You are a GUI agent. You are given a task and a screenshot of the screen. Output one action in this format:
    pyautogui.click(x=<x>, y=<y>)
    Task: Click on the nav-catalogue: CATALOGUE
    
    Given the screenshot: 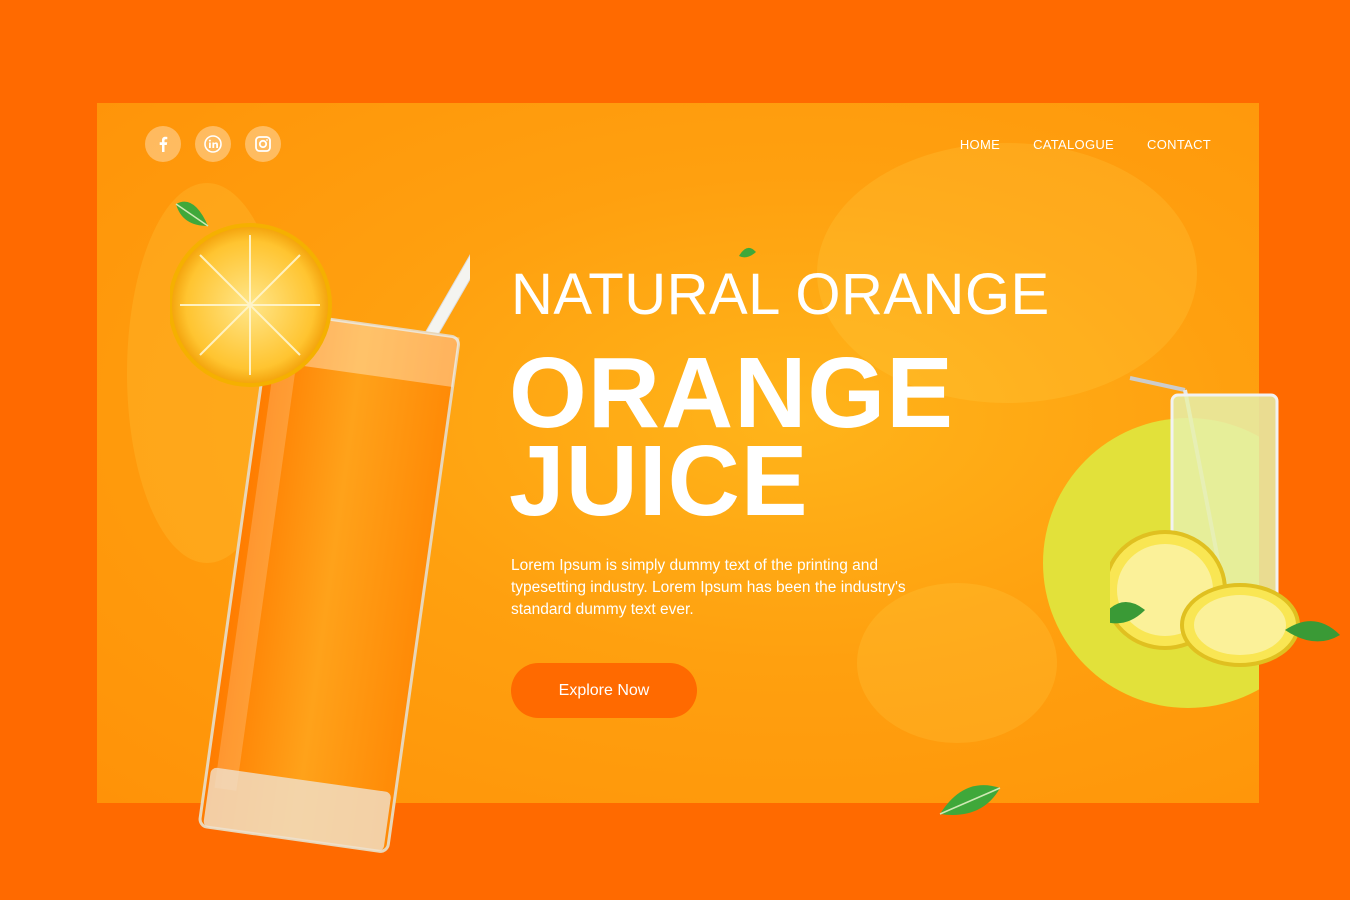 What is the action you would take?
    pyautogui.click(x=1073, y=144)
    